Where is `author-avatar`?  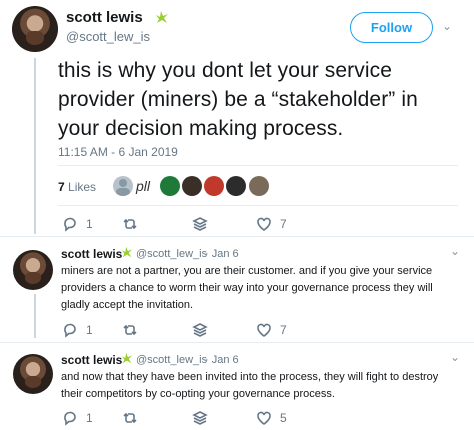 author-avatar is located at coordinates (35, 29).